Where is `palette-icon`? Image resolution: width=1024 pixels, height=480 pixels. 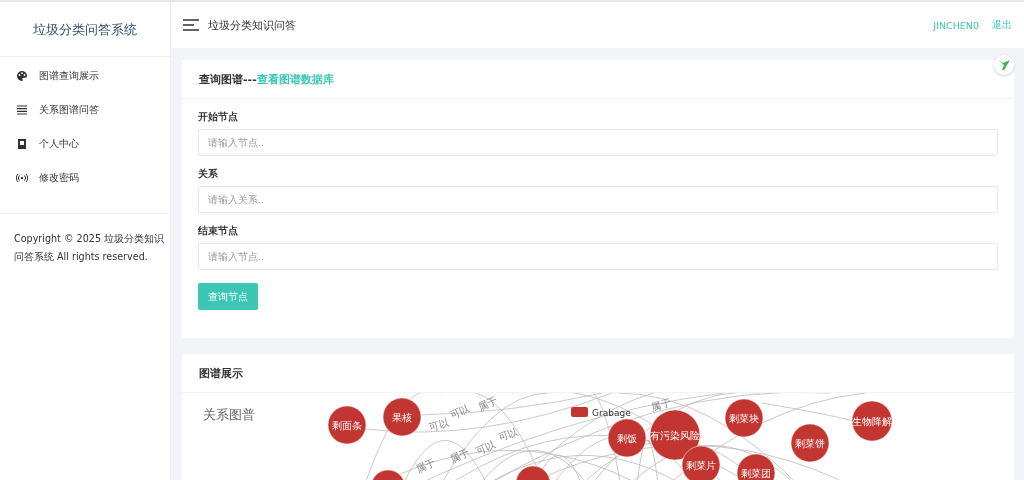
palette-icon is located at coordinates (22, 76).